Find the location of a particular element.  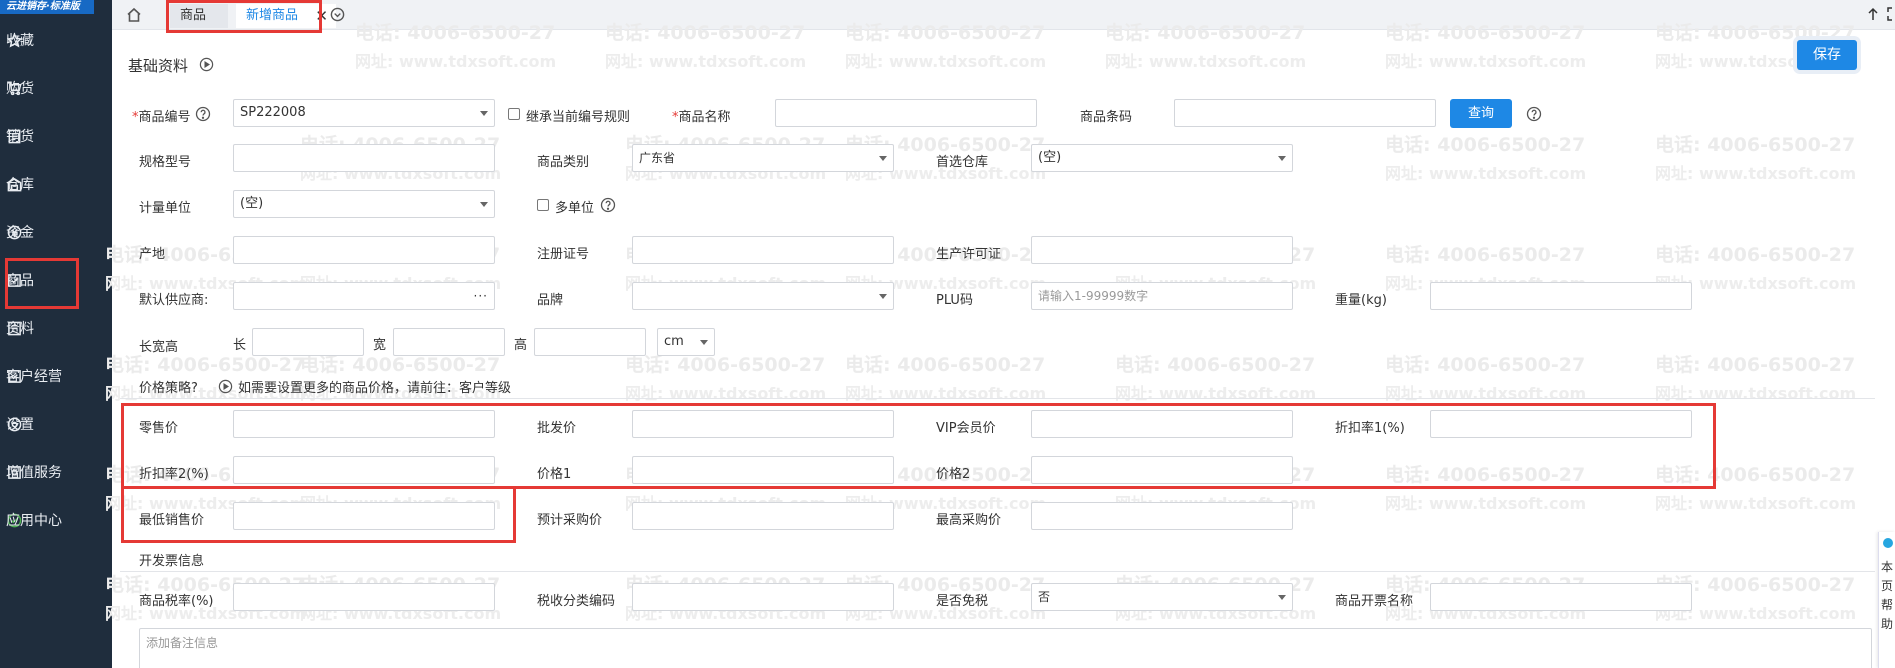

label-tax-rate: 商品税率(%) is located at coordinates (176, 601).